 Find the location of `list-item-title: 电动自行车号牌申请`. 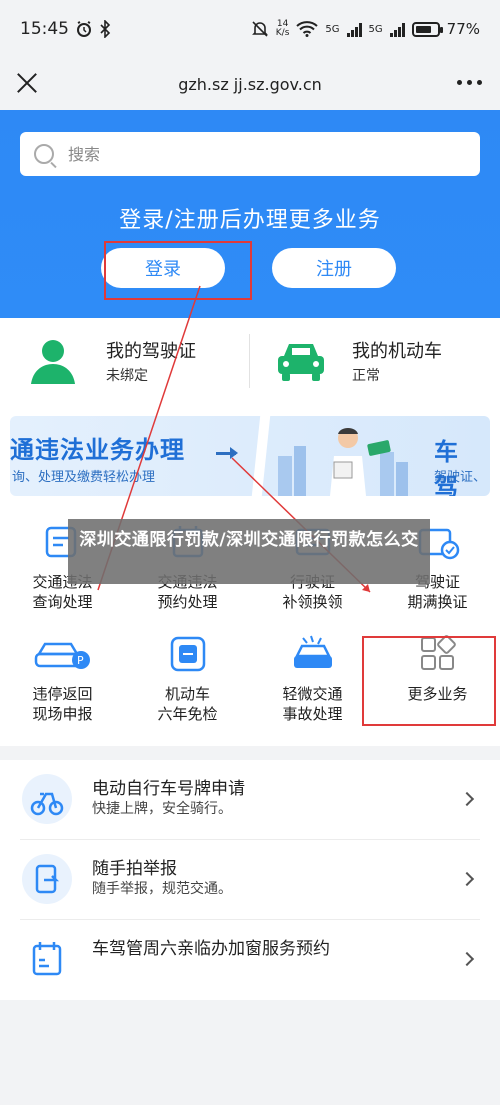

list-item-title: 电动自行车号牌申请 is located at coordinates (168, 789).